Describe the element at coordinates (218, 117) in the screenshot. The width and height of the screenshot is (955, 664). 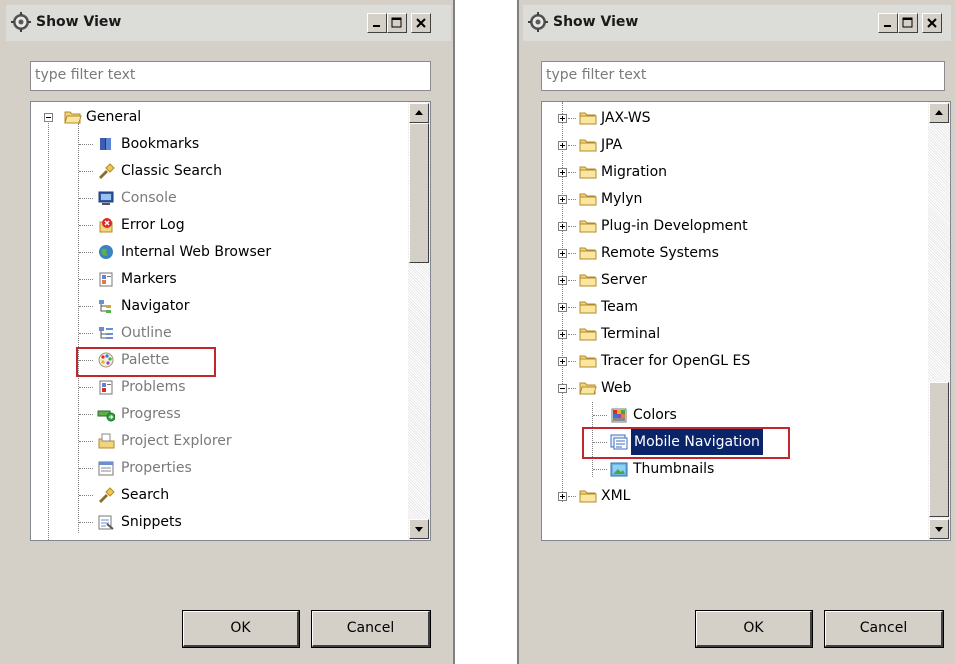
I see `tree-node-general: General` at that location.